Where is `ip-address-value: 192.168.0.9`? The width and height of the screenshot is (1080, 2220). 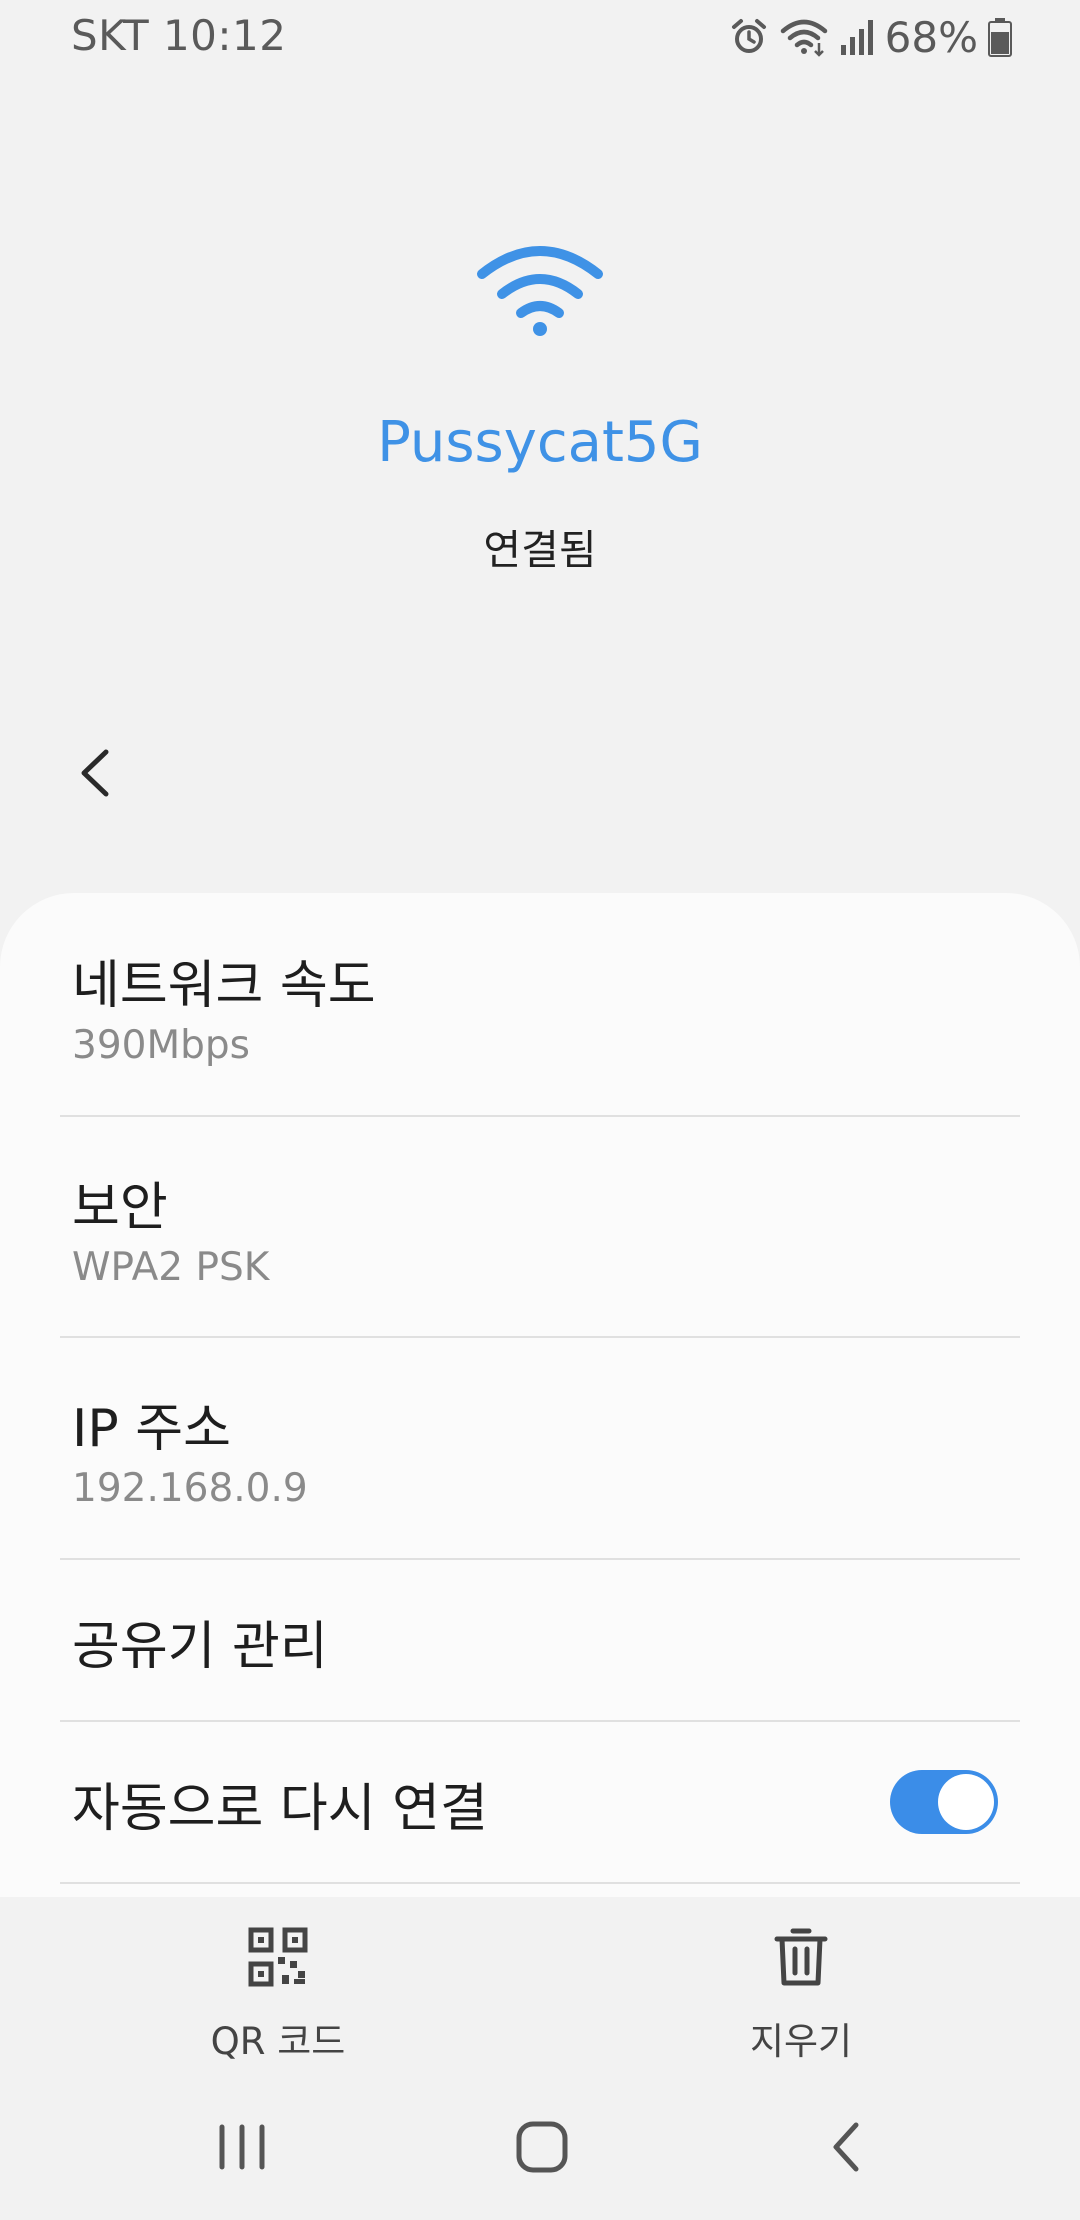
ip-address-value: 192.168.0.9 is located at coordinates (190, 1488).